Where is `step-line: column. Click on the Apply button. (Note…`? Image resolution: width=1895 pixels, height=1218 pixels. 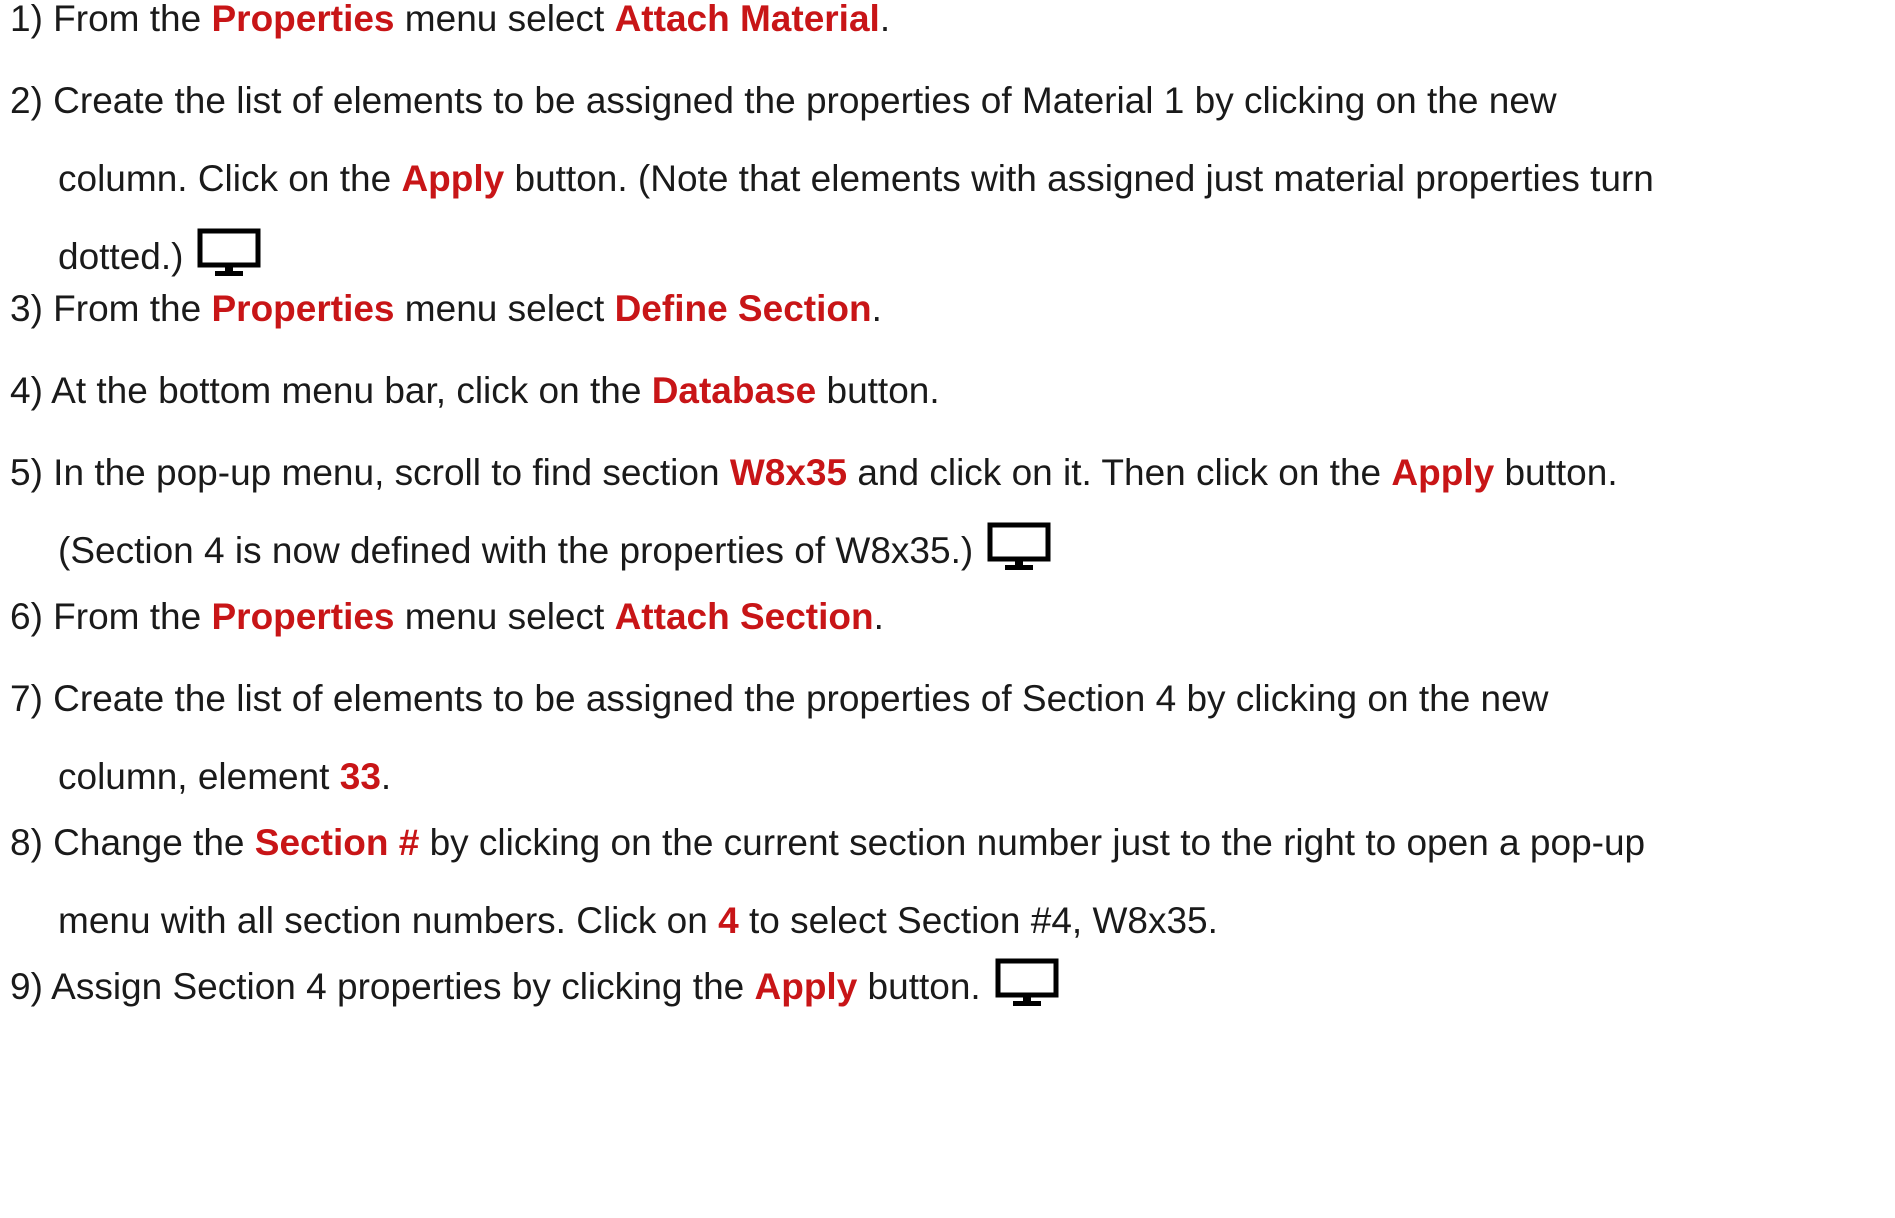 step-line: column. Click on the Apply button. (Note… is located at coordinates (832, 179).